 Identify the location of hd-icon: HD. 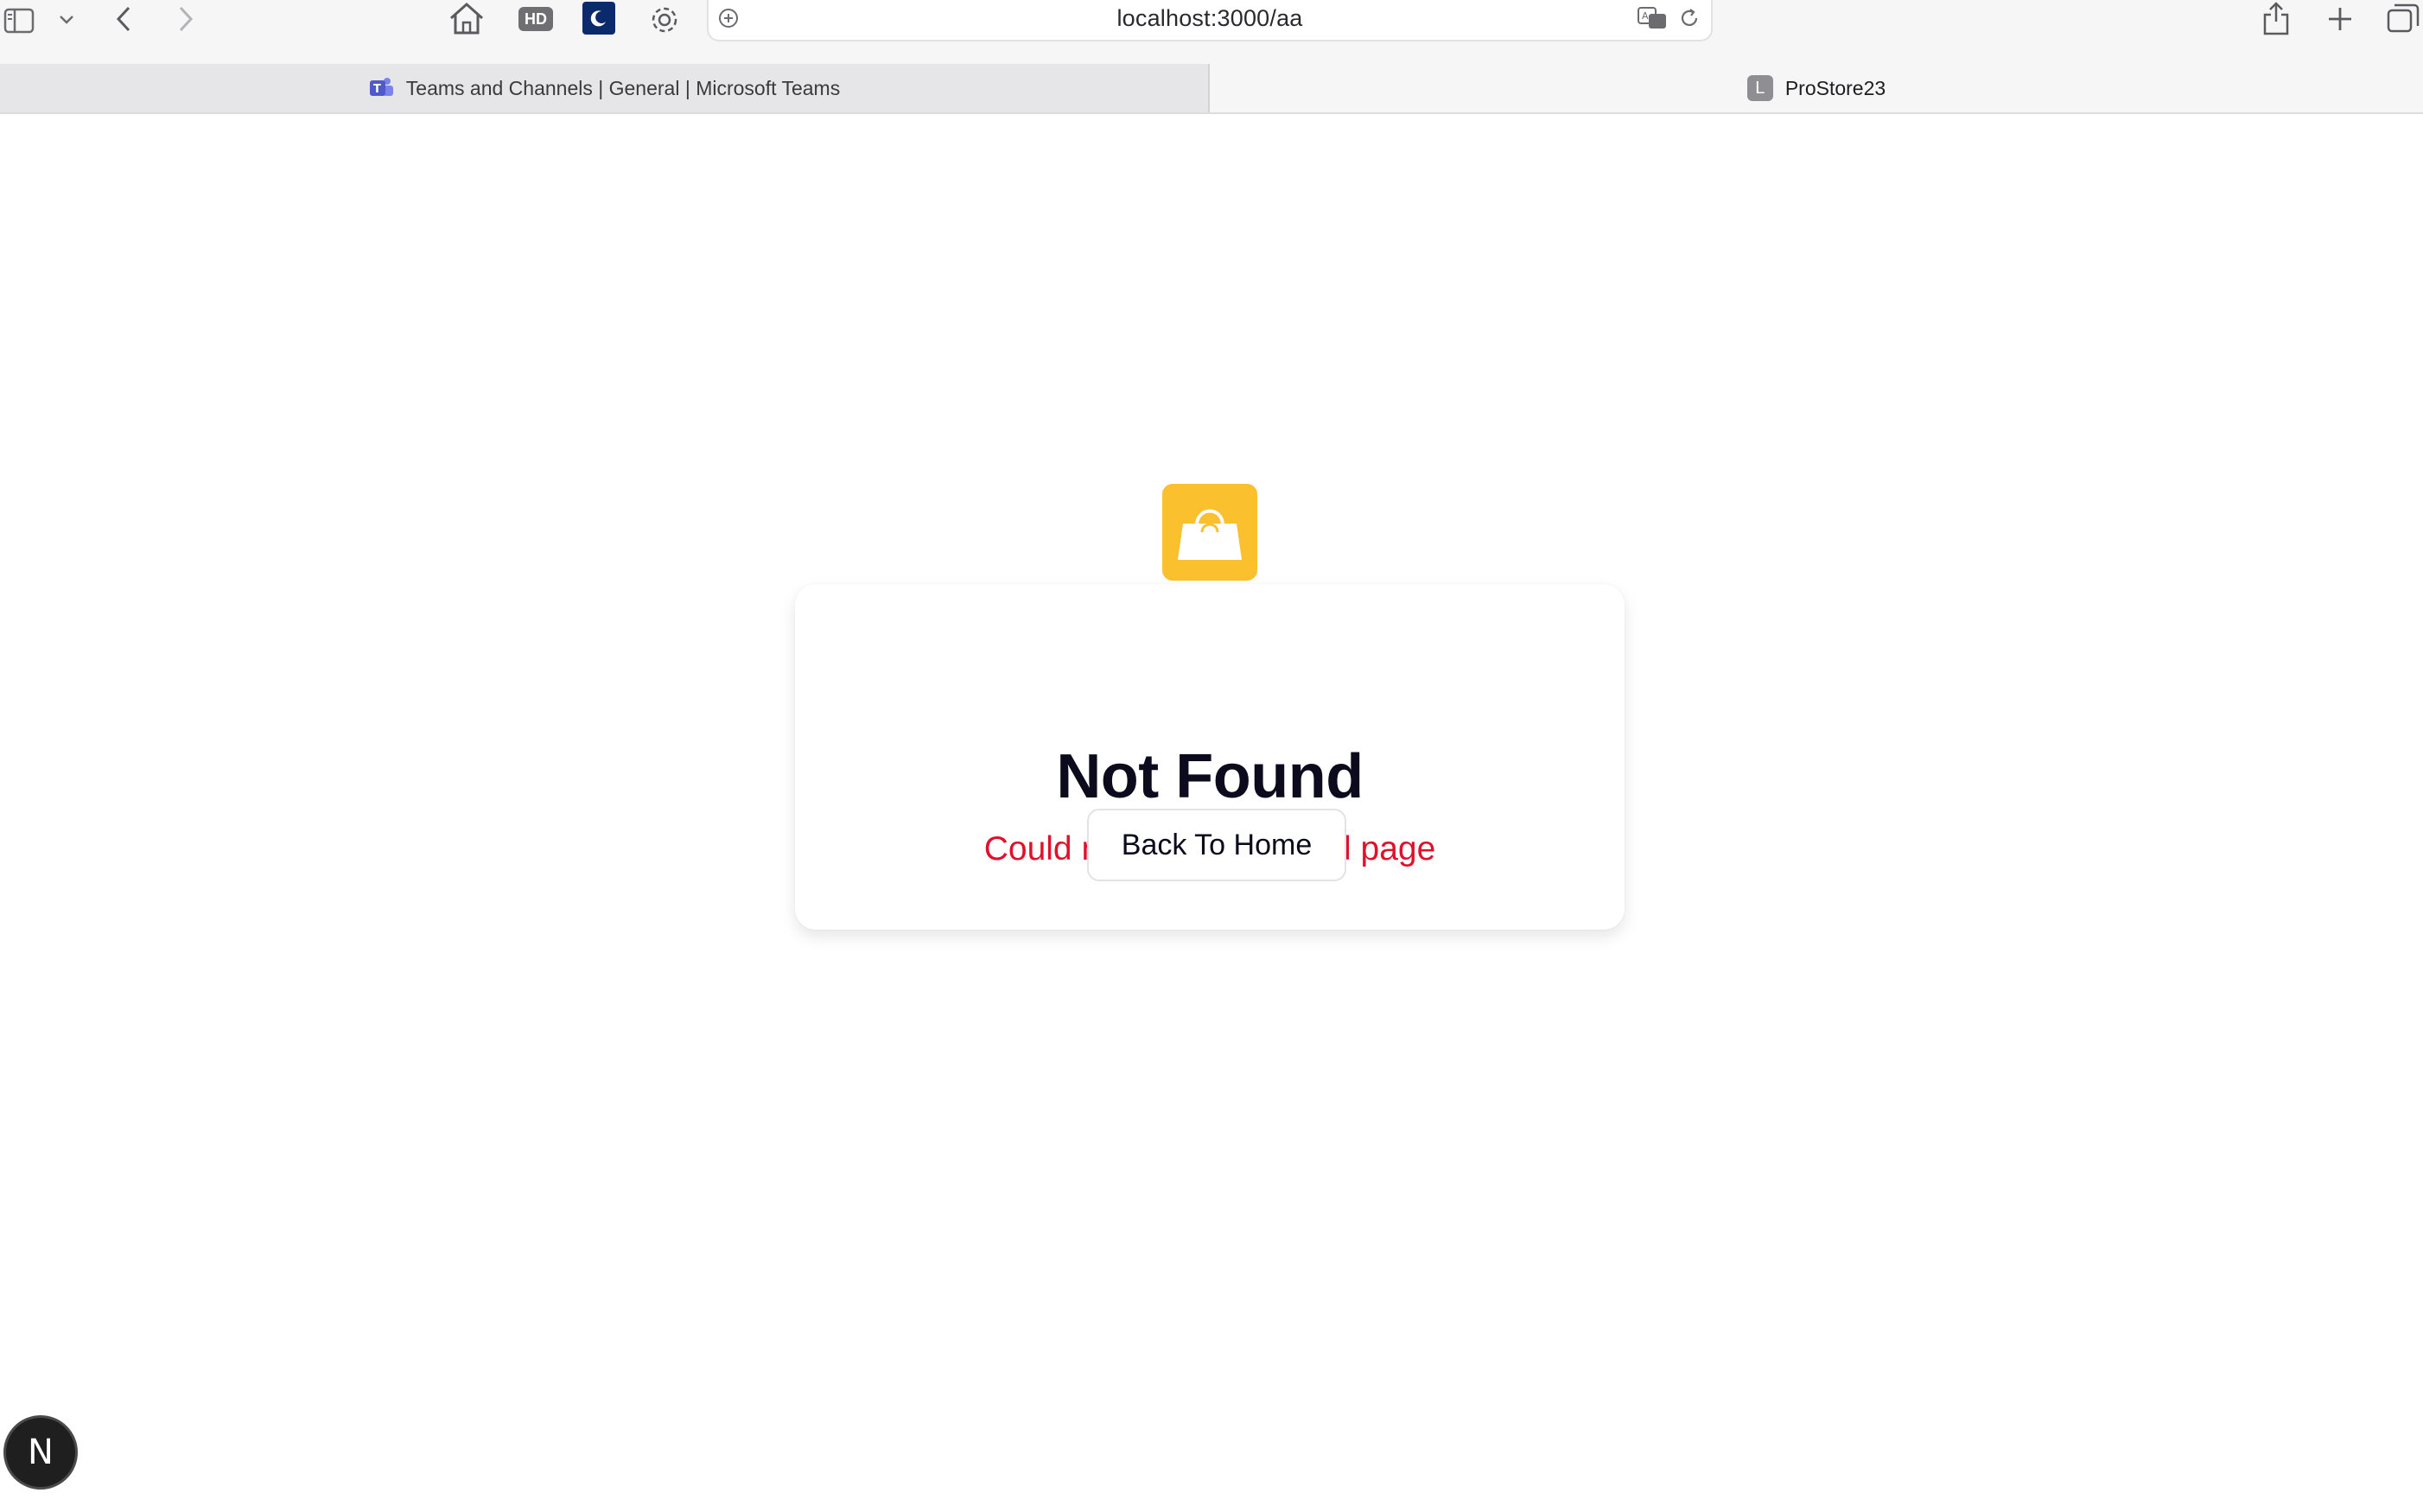
(535, 19).